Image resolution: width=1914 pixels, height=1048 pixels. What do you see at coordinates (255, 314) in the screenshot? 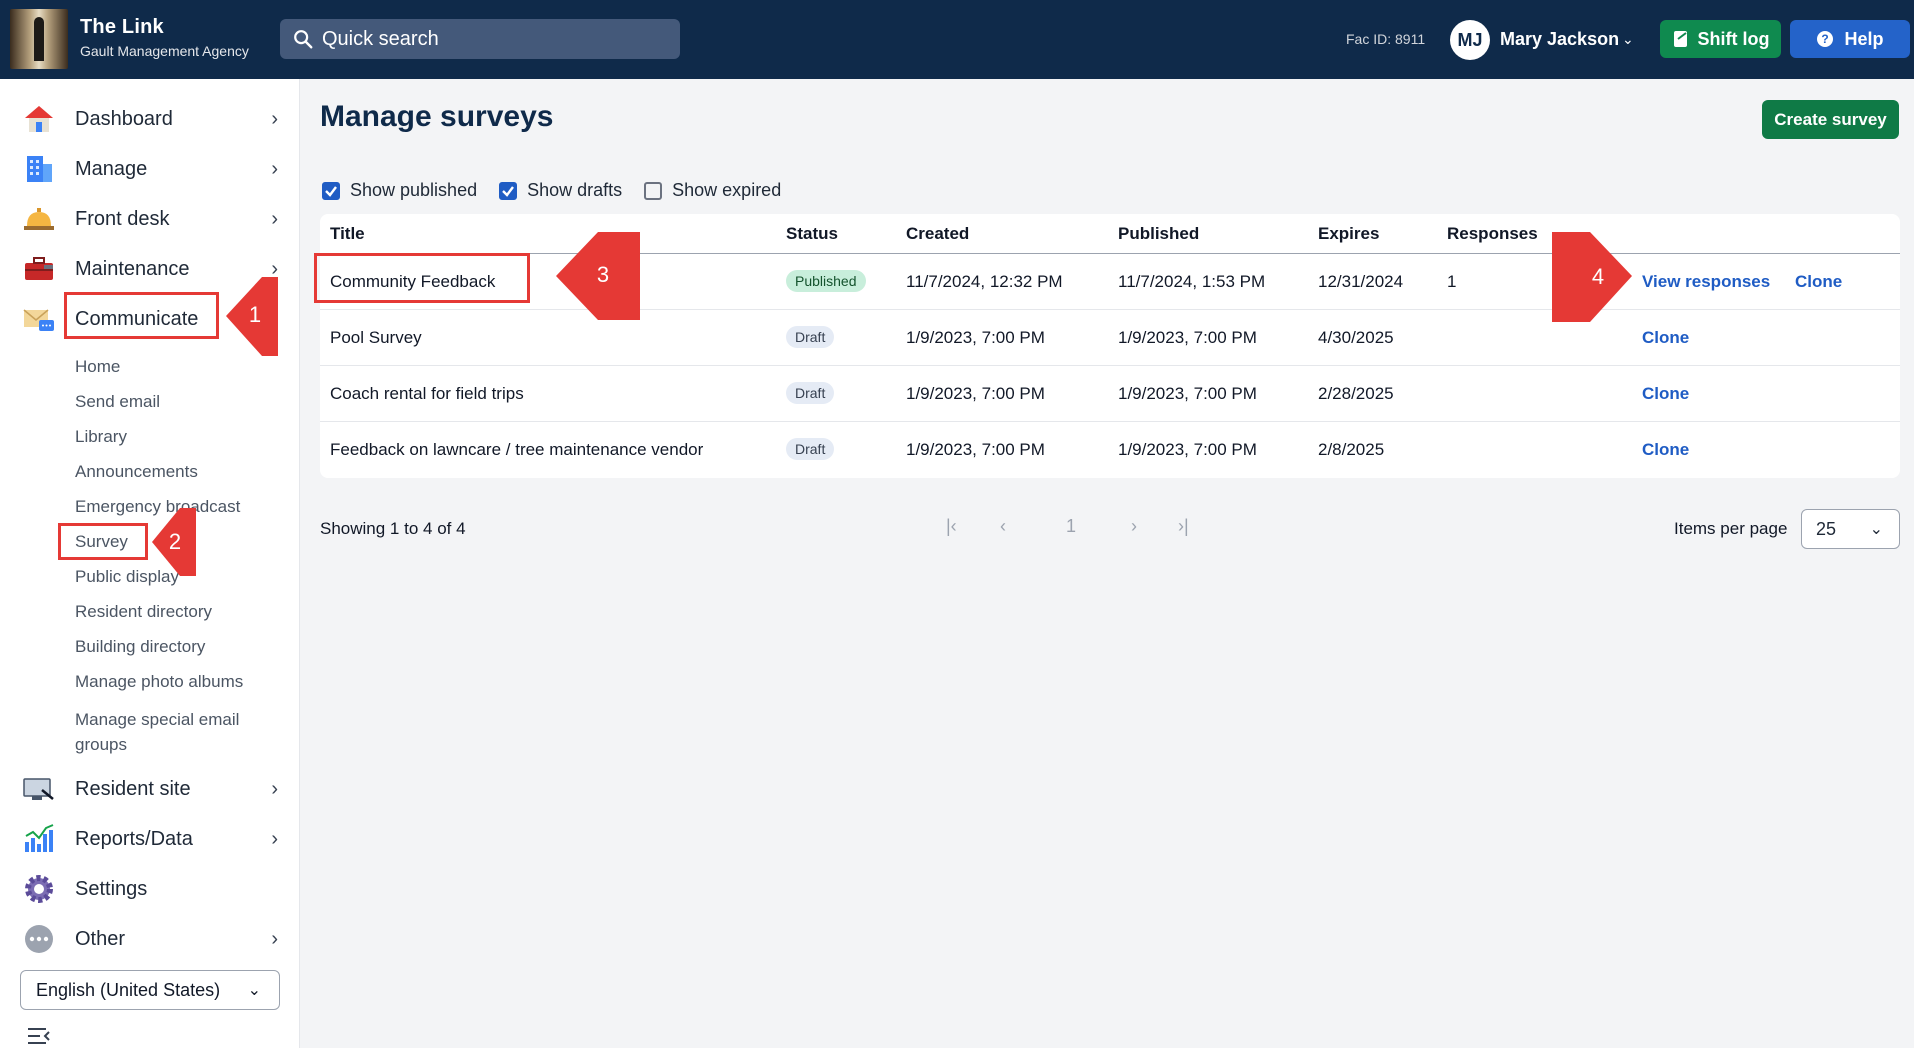
I see `annotation-label-1: 1` at bounding box center [255, 314].